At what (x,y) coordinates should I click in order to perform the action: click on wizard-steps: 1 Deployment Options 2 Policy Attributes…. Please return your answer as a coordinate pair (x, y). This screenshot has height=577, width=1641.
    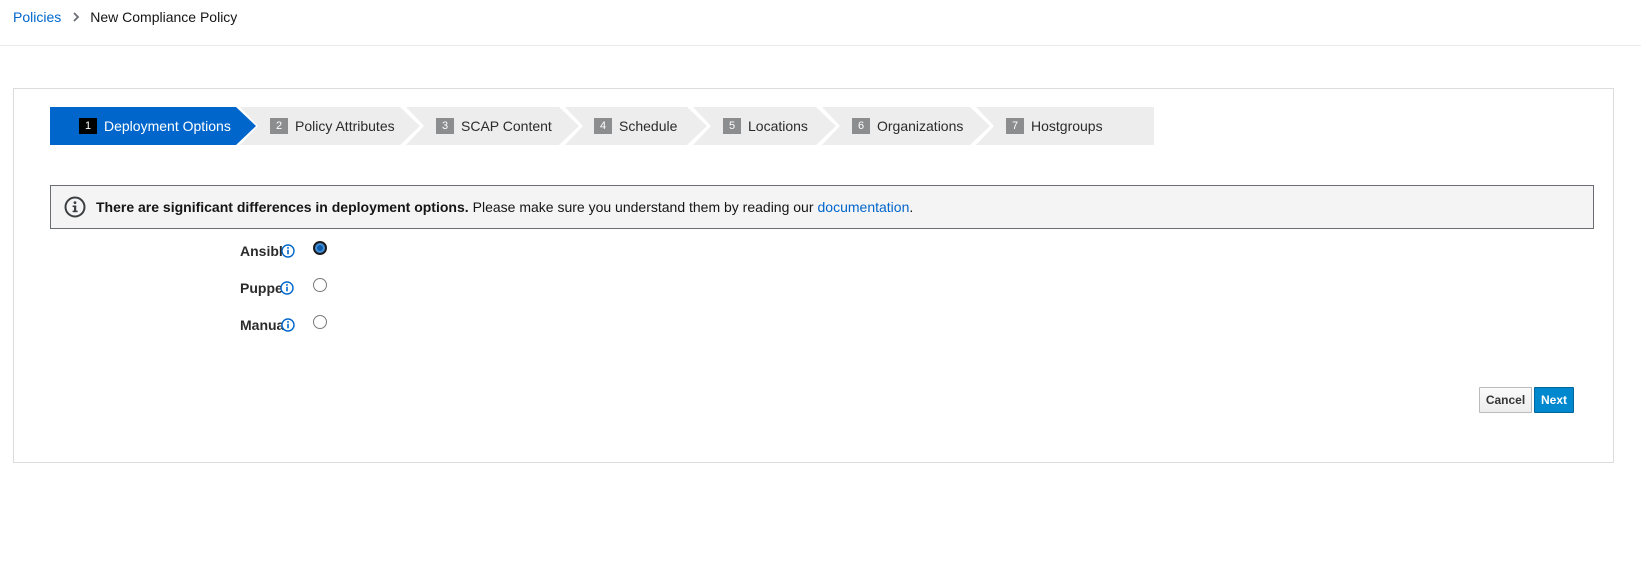
    Looking at the image, I should click on (603, 126).